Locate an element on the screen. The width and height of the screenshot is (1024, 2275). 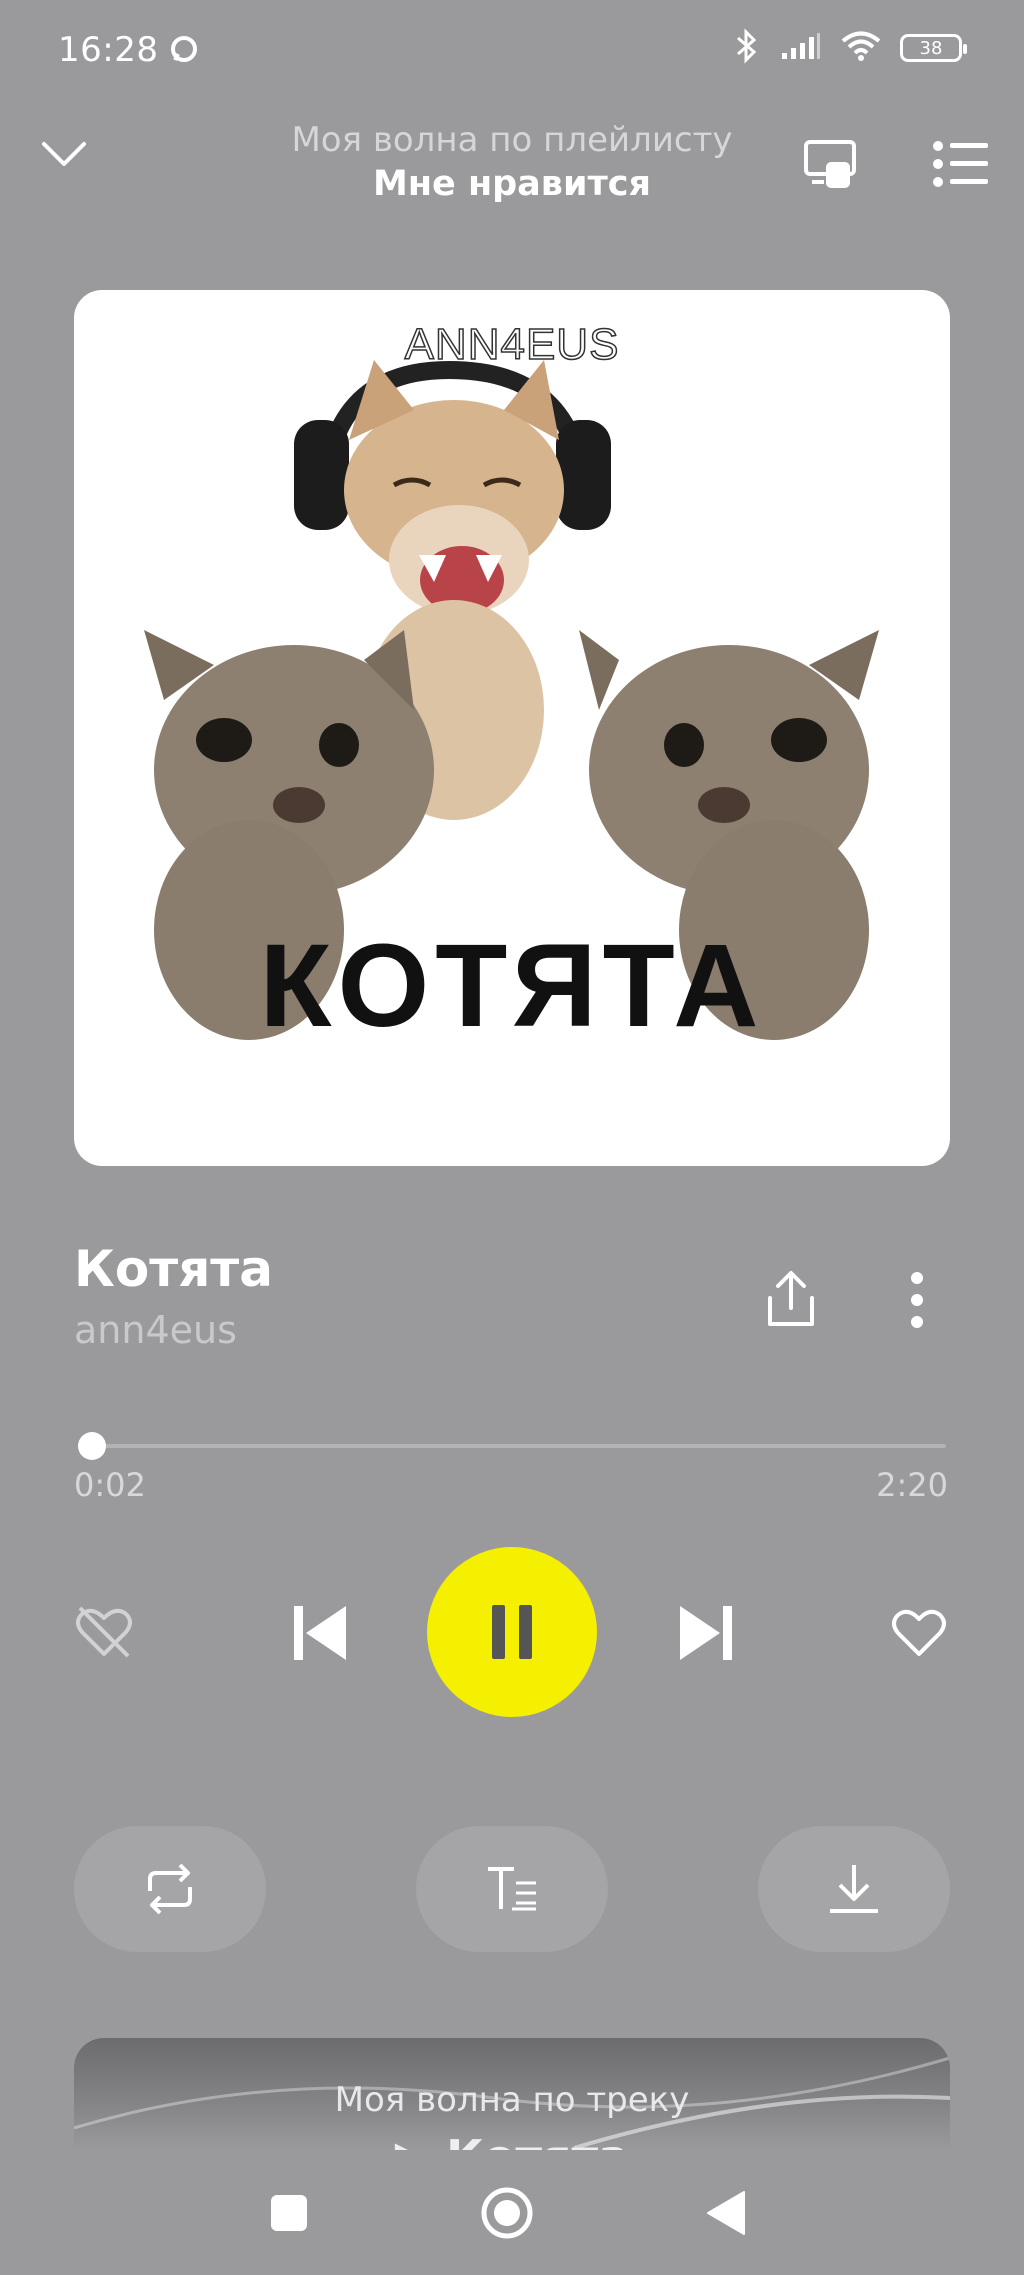
artwork-brand-text: ANN4EUS is located at coordinates (512, 344).